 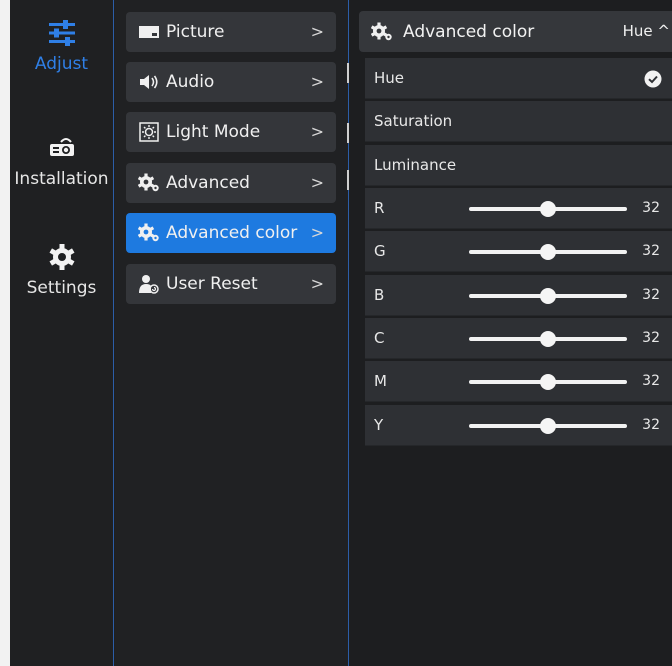 What do you see at coordinates (61, 257) in the screenshot?
I see `gear-icon` at bounding box center [61, 257].